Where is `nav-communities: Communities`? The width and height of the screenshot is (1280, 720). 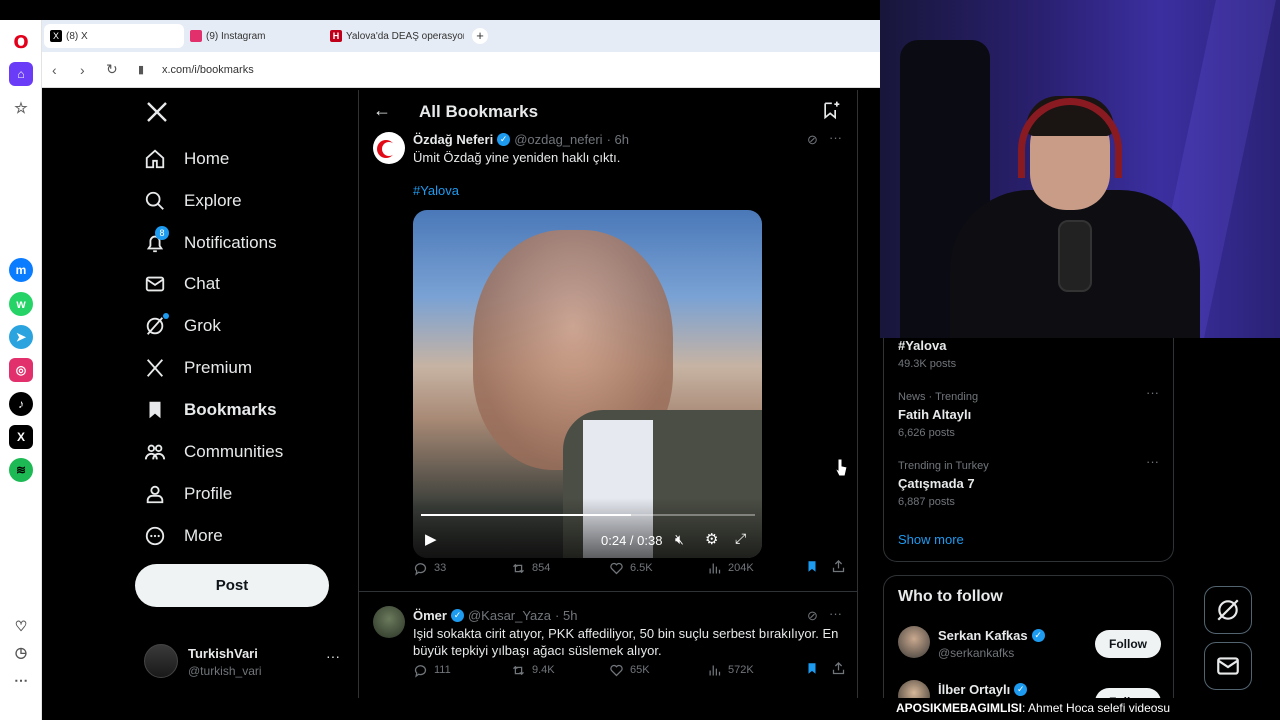
nav-communities: Communities is located at coordinates (213, 452).